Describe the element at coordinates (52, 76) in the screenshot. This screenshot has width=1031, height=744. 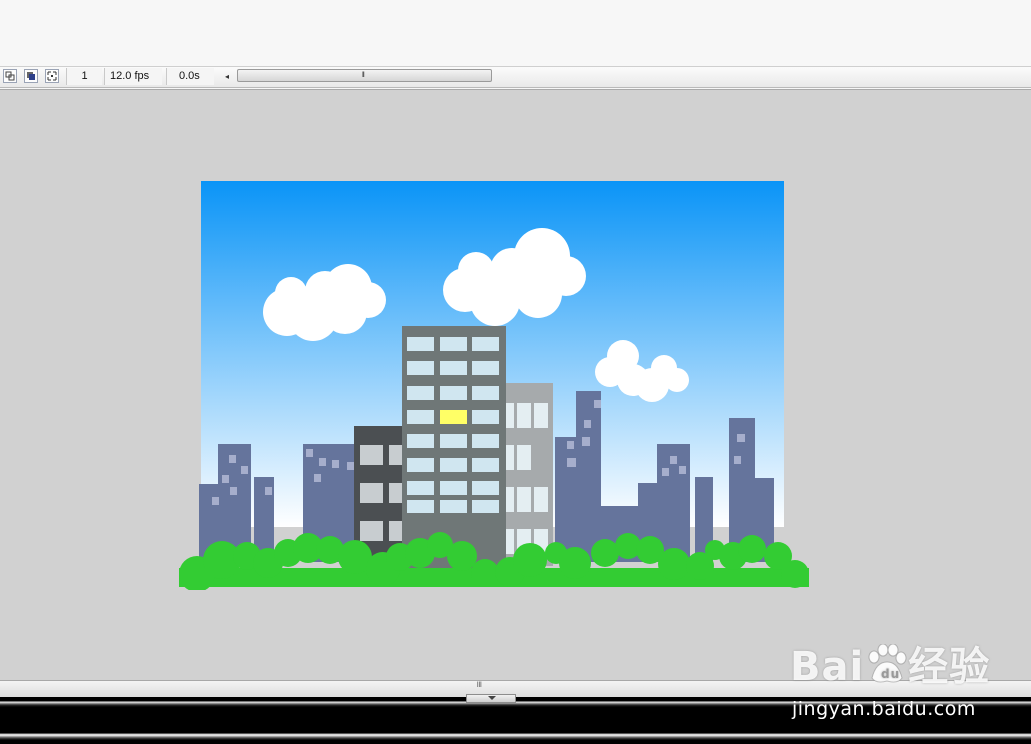
I see `edit-multiple-frames-icon` at that location.